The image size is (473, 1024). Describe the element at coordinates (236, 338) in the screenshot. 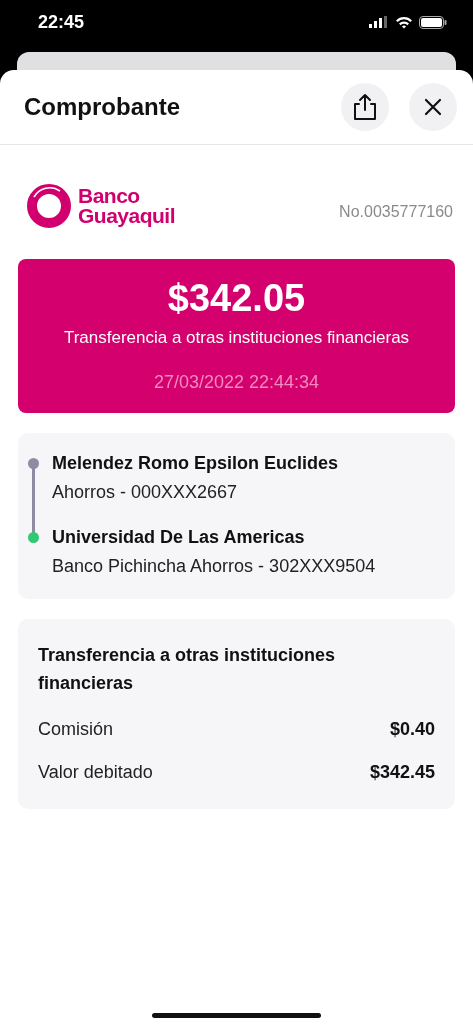

I see `transfer-description: Transferencia a otras instituciones financieras` at that location.